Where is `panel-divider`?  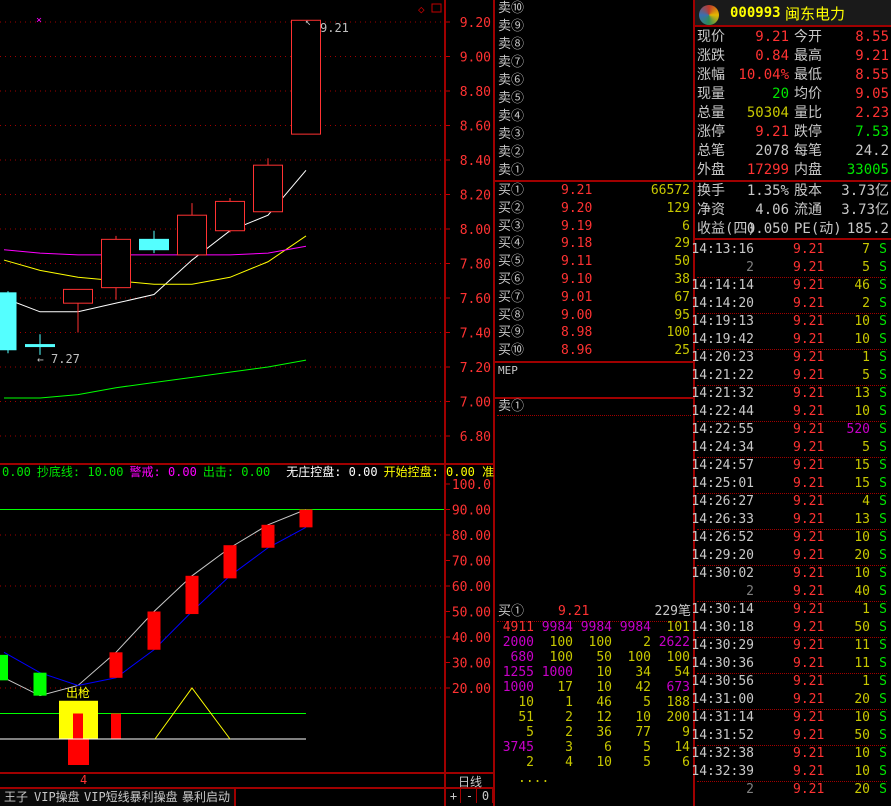
panel-divider is located at coordinates (494, 403).